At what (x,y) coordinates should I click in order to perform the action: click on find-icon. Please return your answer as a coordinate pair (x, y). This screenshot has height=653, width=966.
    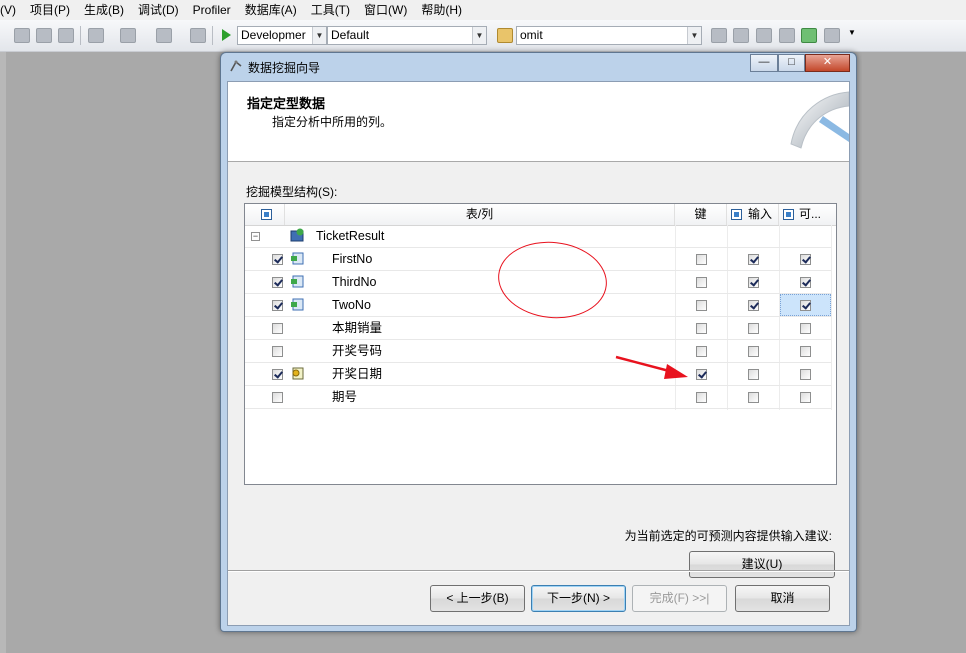
    Looking at the image, I should click on (719, 35).